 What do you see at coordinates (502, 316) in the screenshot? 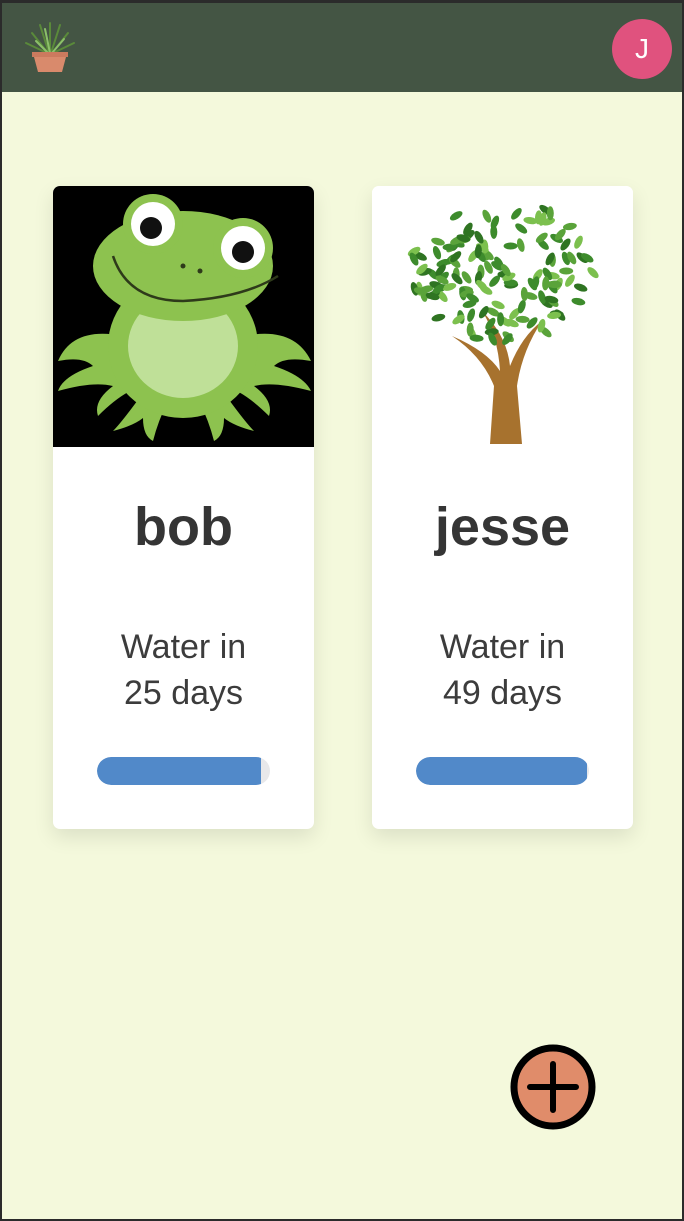
I see `tree-image` at bounding box center [502, 316].